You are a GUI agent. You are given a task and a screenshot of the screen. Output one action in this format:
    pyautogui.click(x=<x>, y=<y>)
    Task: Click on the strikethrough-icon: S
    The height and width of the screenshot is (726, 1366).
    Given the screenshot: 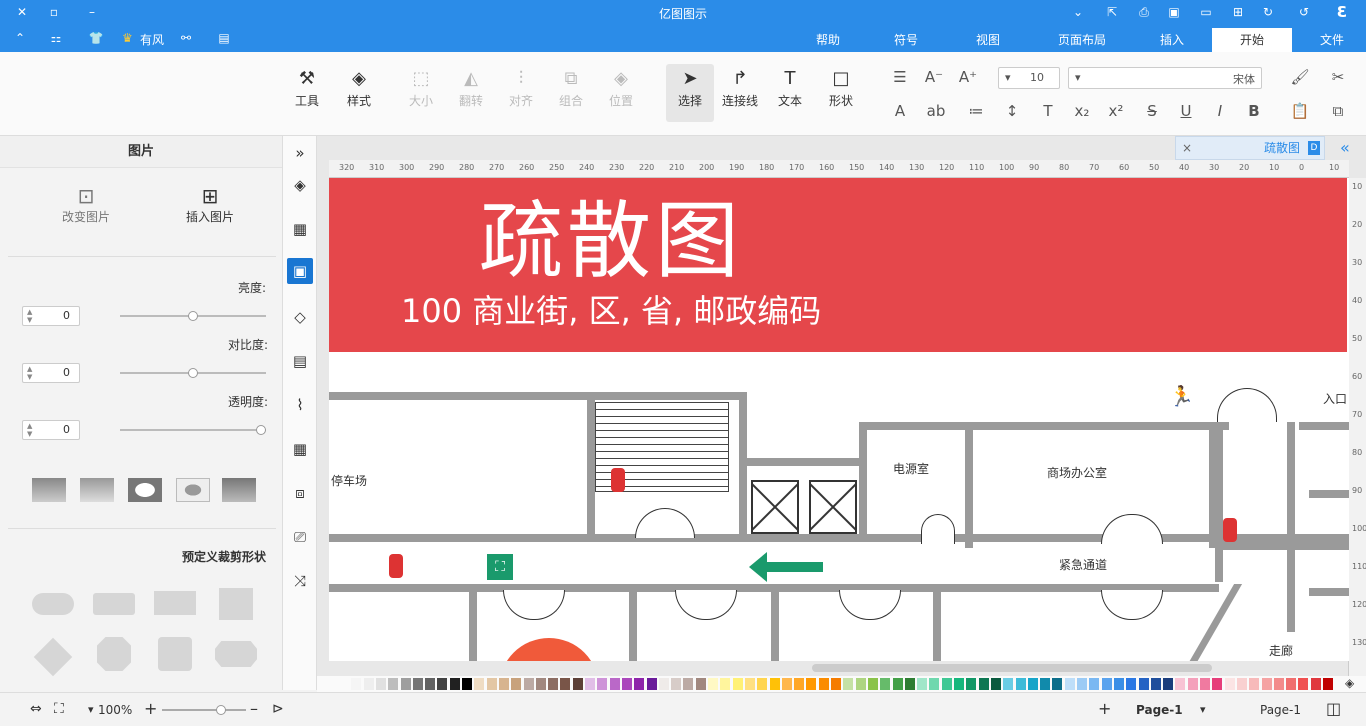 What is the action you would take?
    pyautogui.click(x=1152, y=111)
    